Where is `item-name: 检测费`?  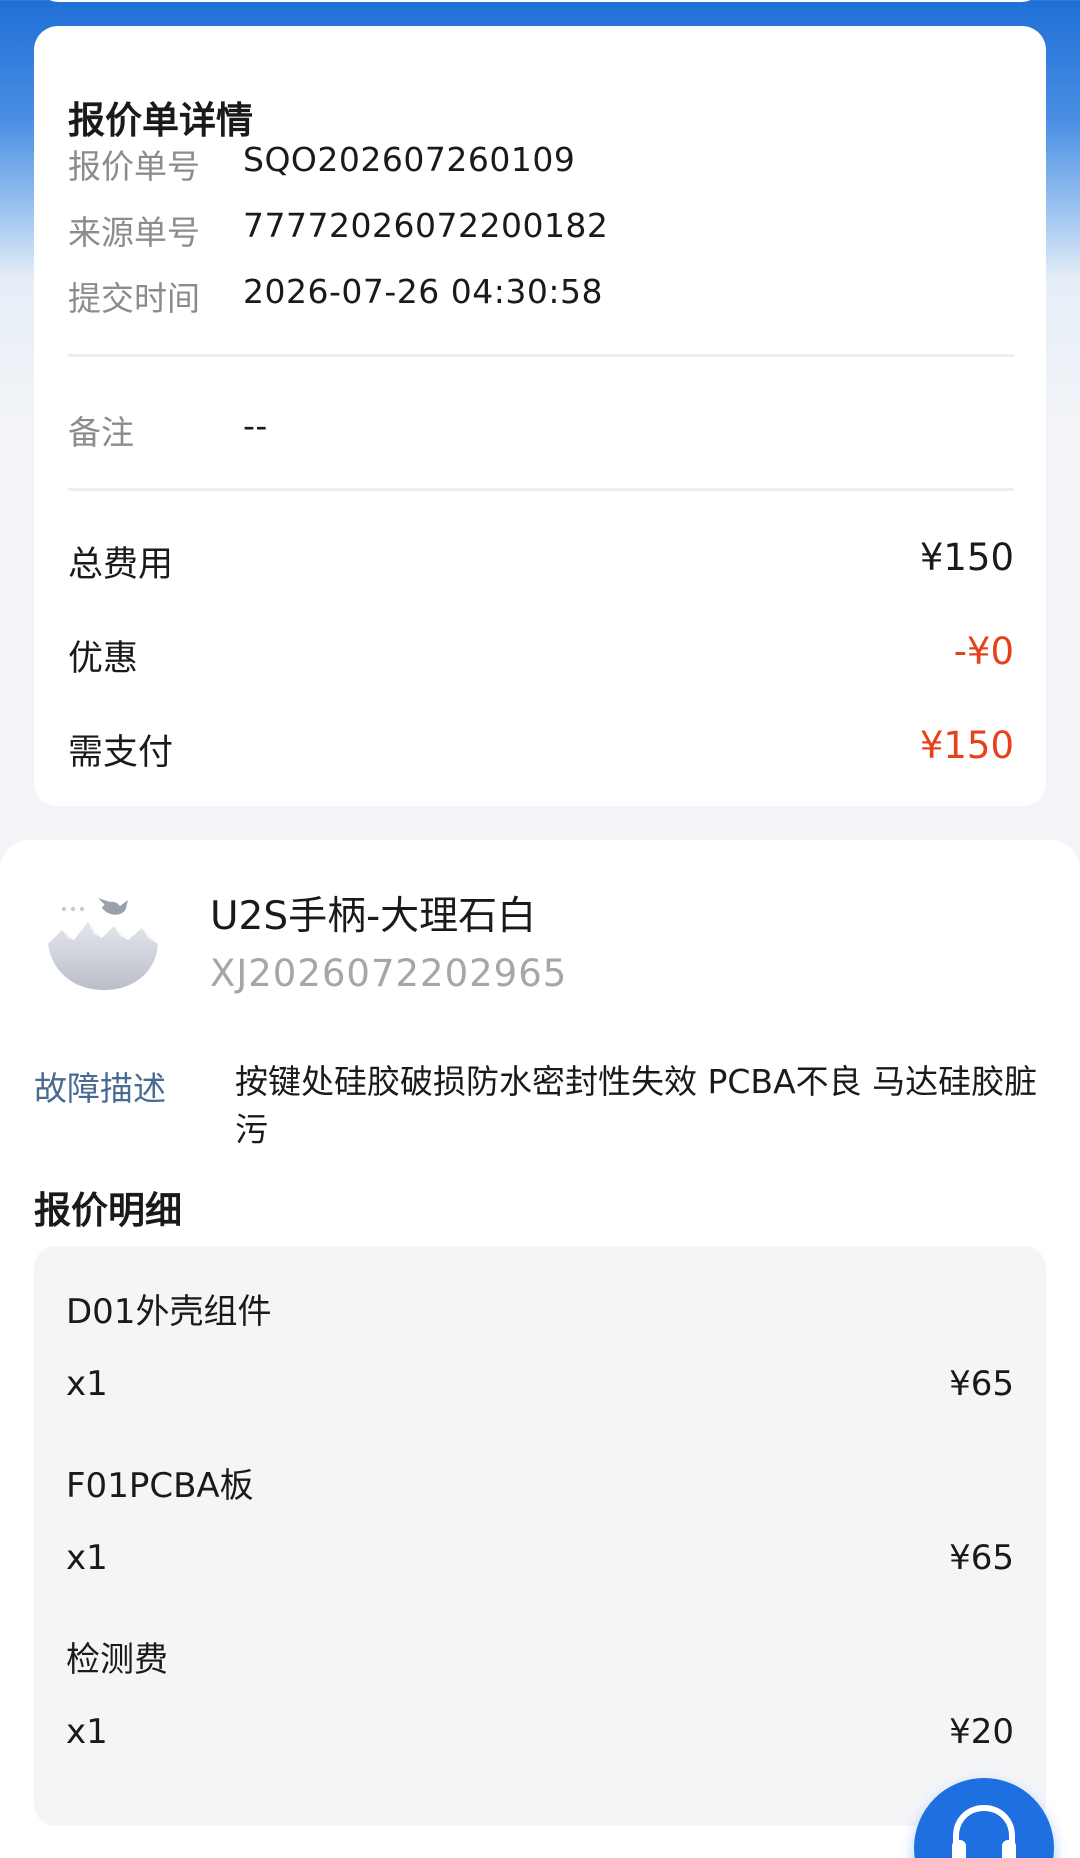
item-name: 检测费 is located at coordinates (117, 1660).